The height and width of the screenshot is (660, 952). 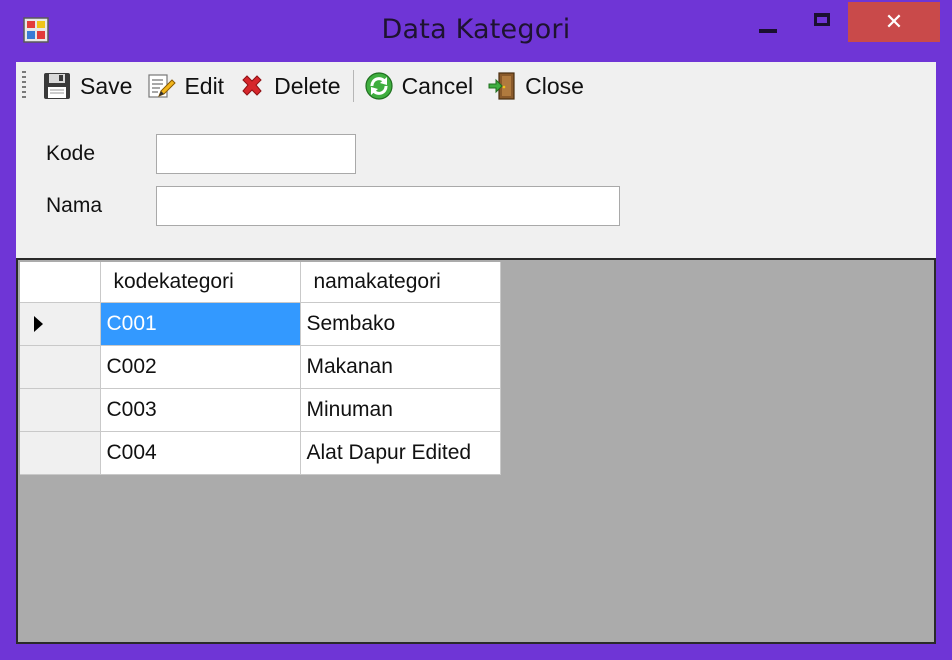 What do you see at coordinates (400, 324) in the screenshot?
I see `nama-cell: Sembako` at bounding box center [400, 324].